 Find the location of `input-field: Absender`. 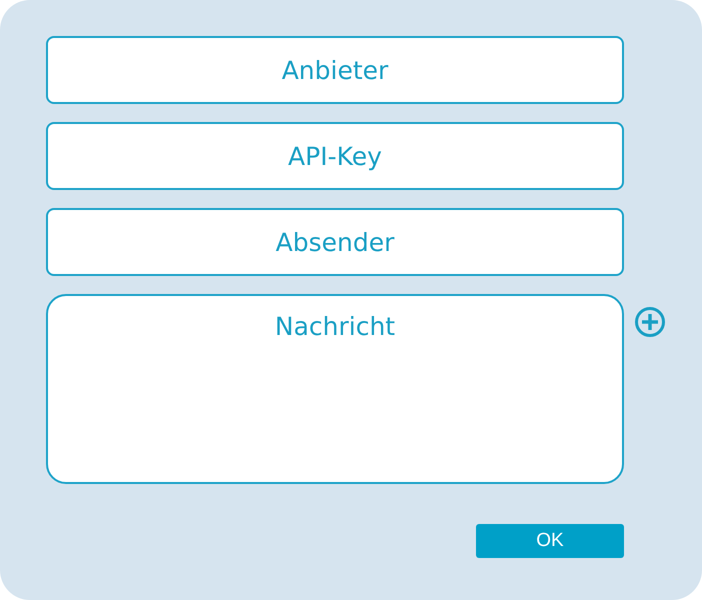

input-field: Absender is located at coordinates (335, 242).